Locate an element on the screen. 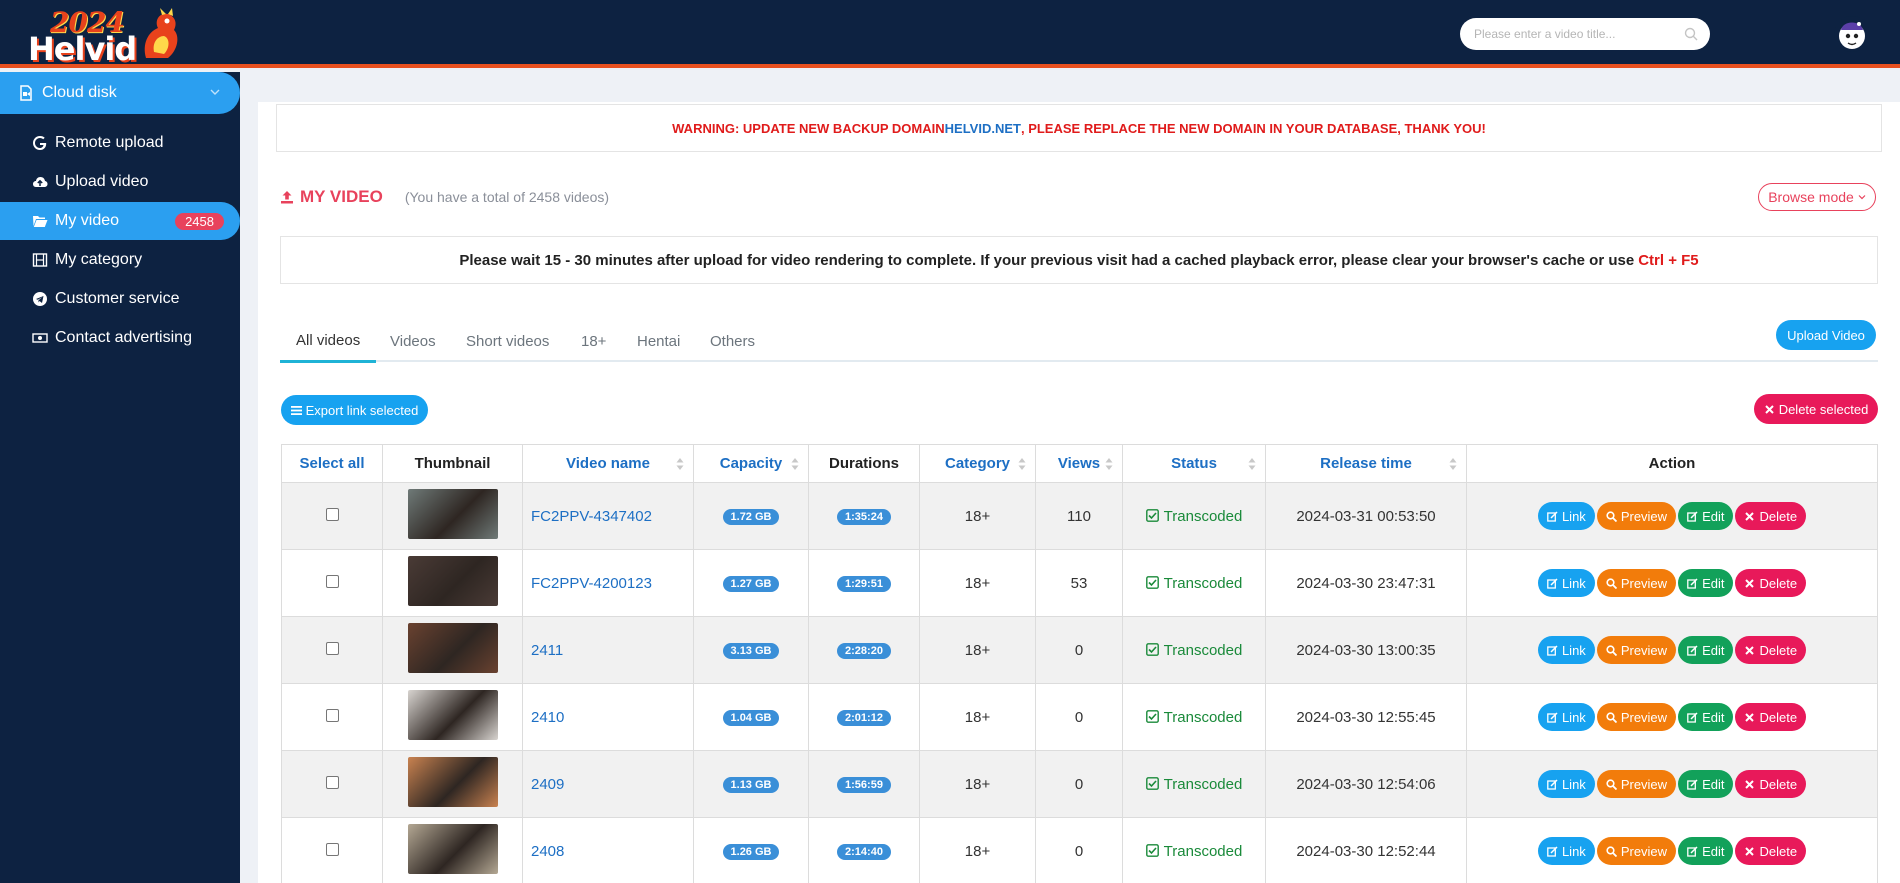 This screenshot has height=883, width=1900. tab-short-videos: Short videos is located at coordinates (507, 341).